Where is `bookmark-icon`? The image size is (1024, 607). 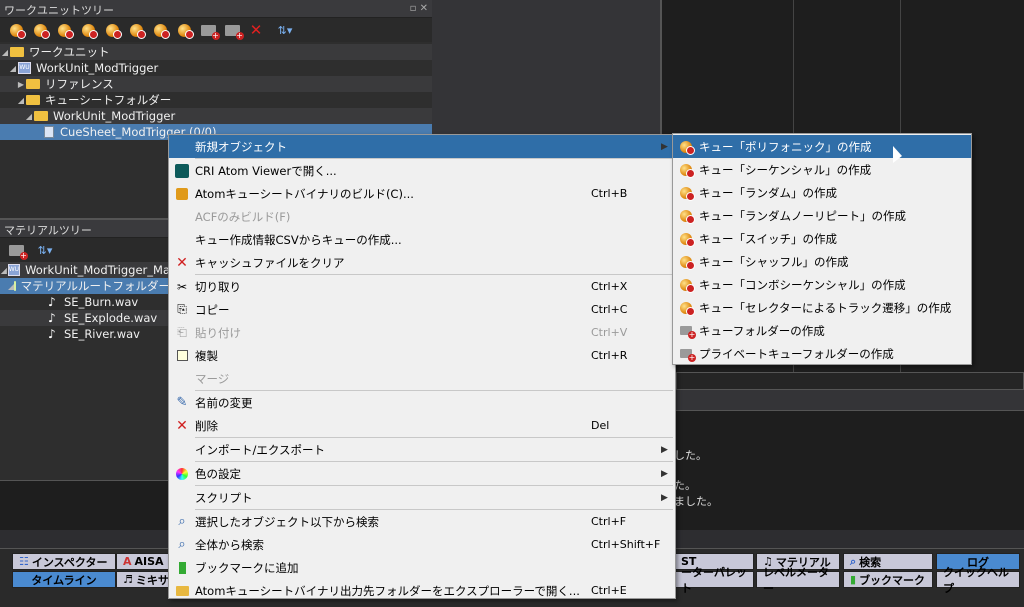 bookmark-icon is located at coordinates (182, 567).